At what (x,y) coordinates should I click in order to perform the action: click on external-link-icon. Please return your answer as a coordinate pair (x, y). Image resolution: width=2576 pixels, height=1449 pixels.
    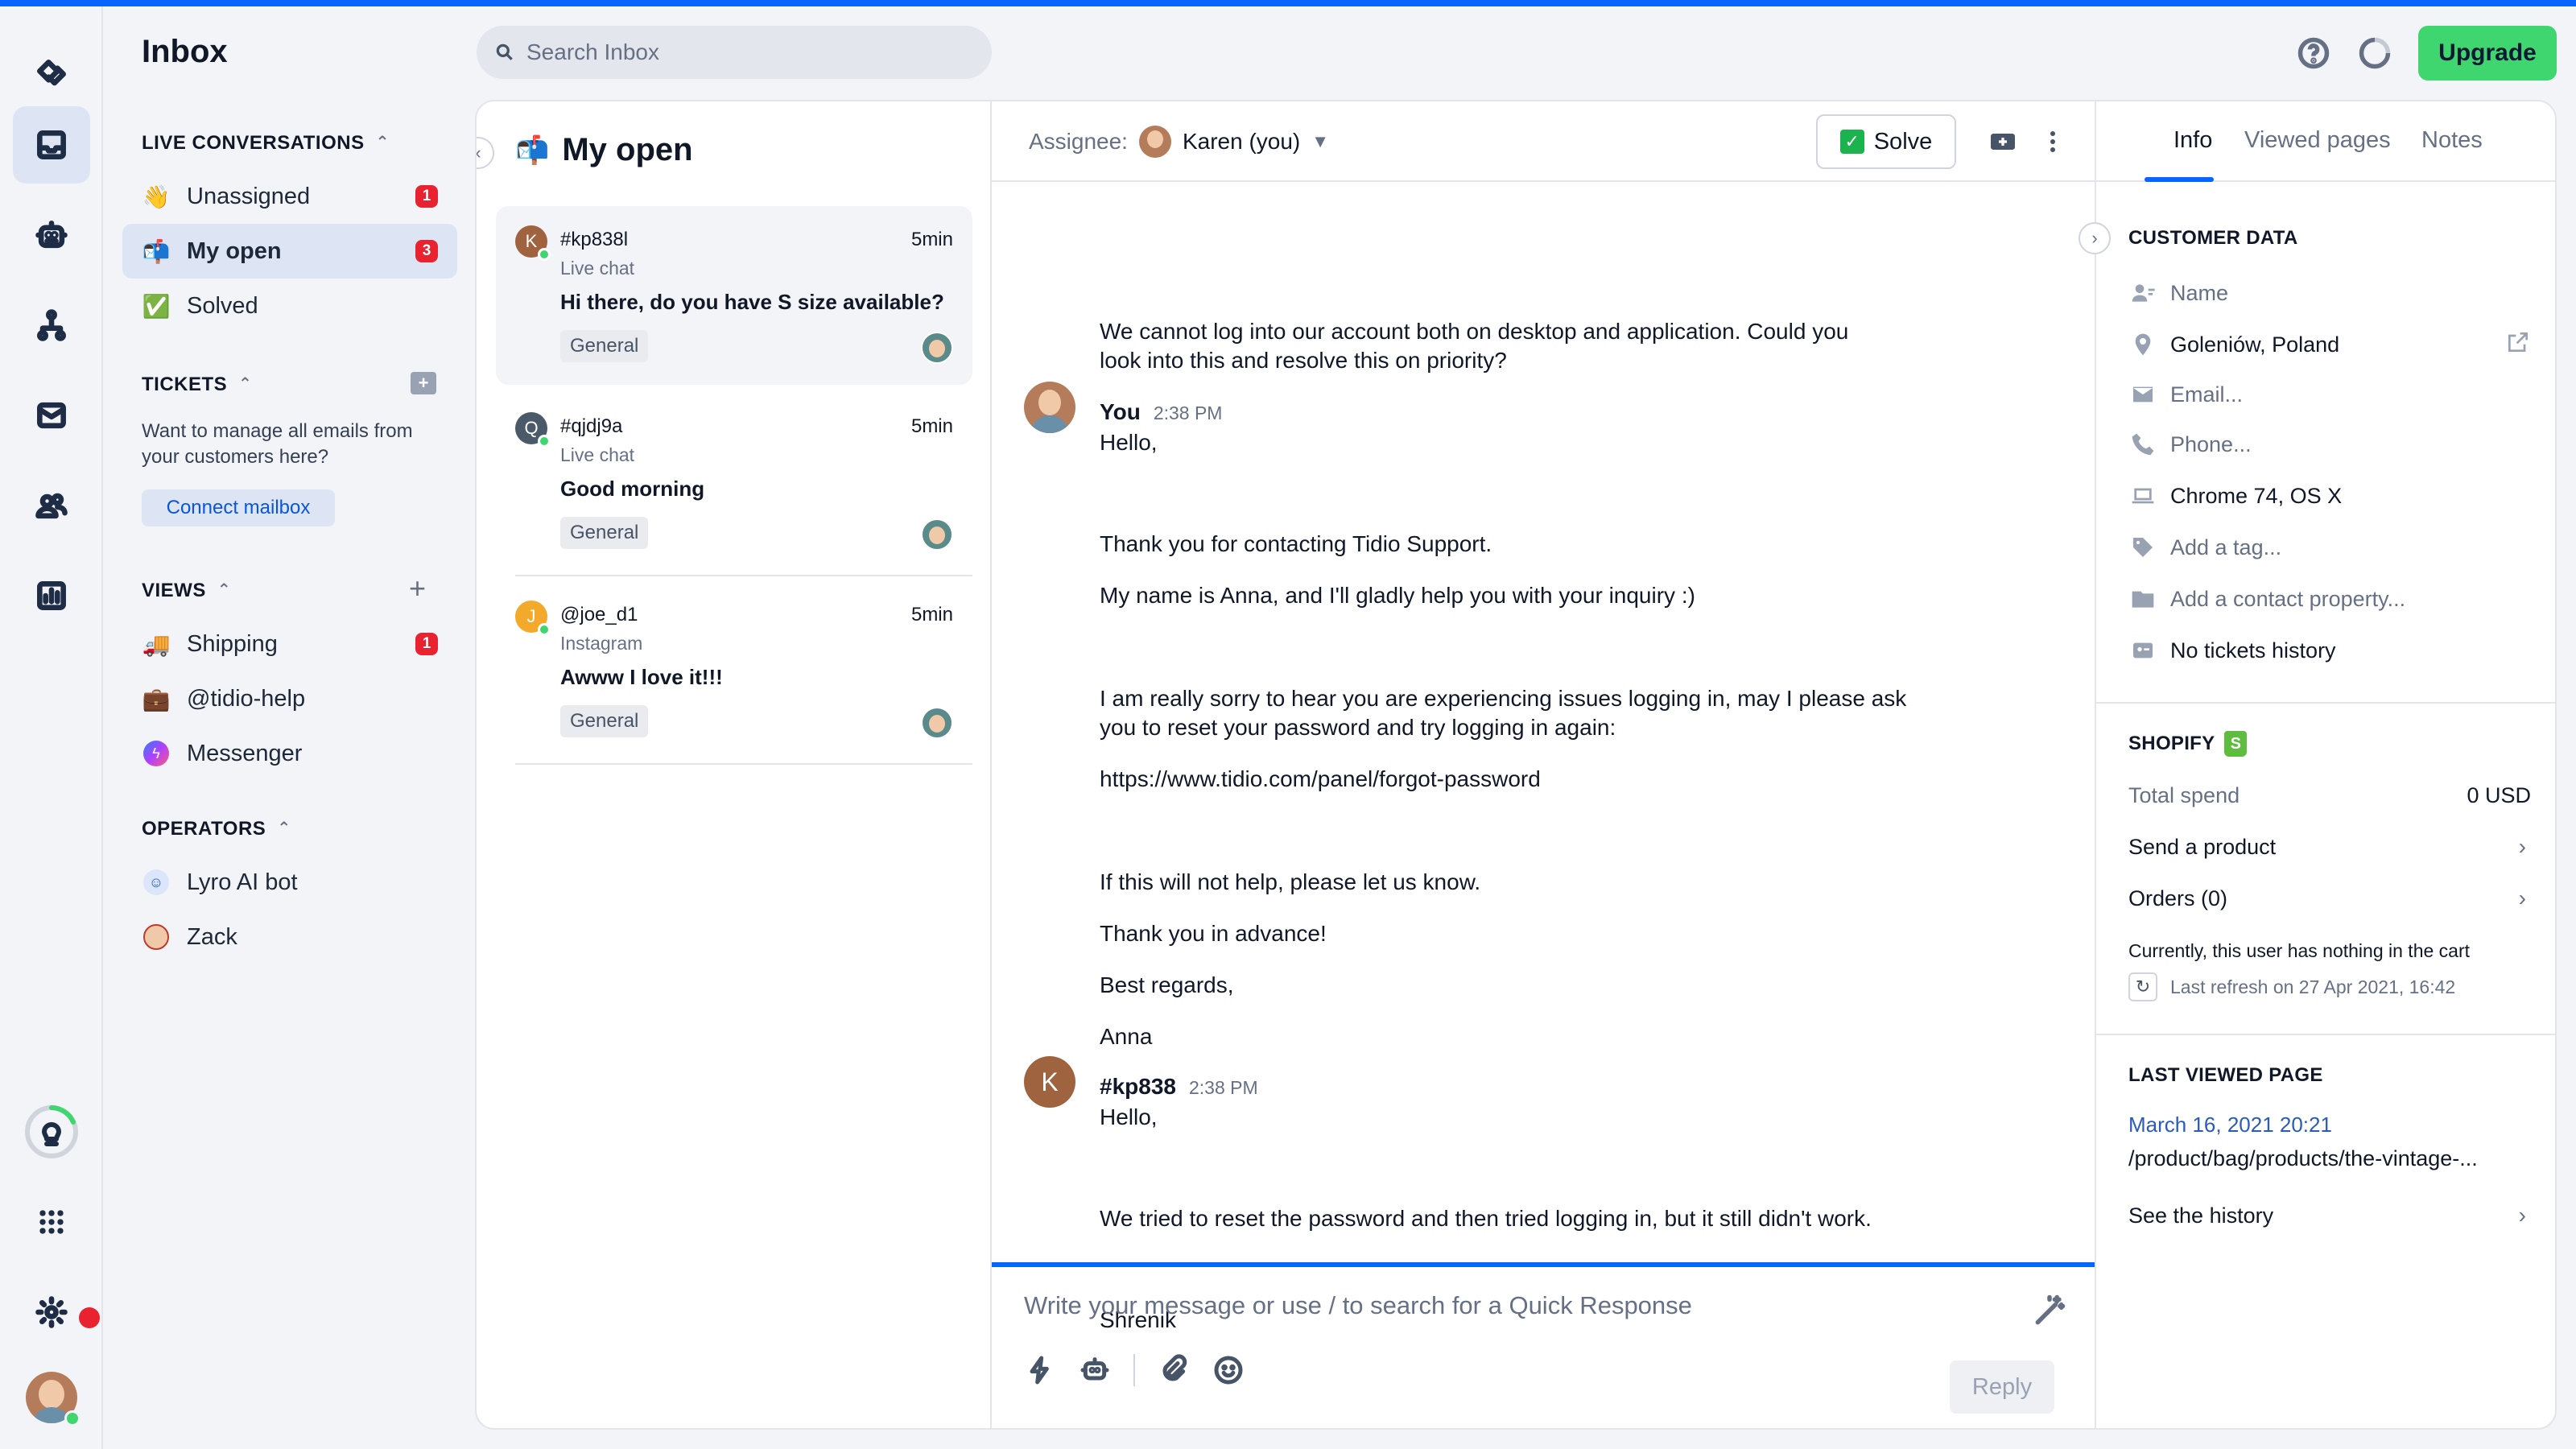
    Looking at the image, I should click on (2518, 345).